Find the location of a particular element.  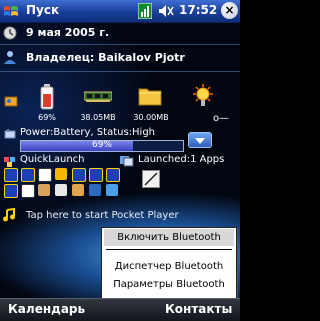

folder-label: 30.00MB is located at coordinates (151, 117).